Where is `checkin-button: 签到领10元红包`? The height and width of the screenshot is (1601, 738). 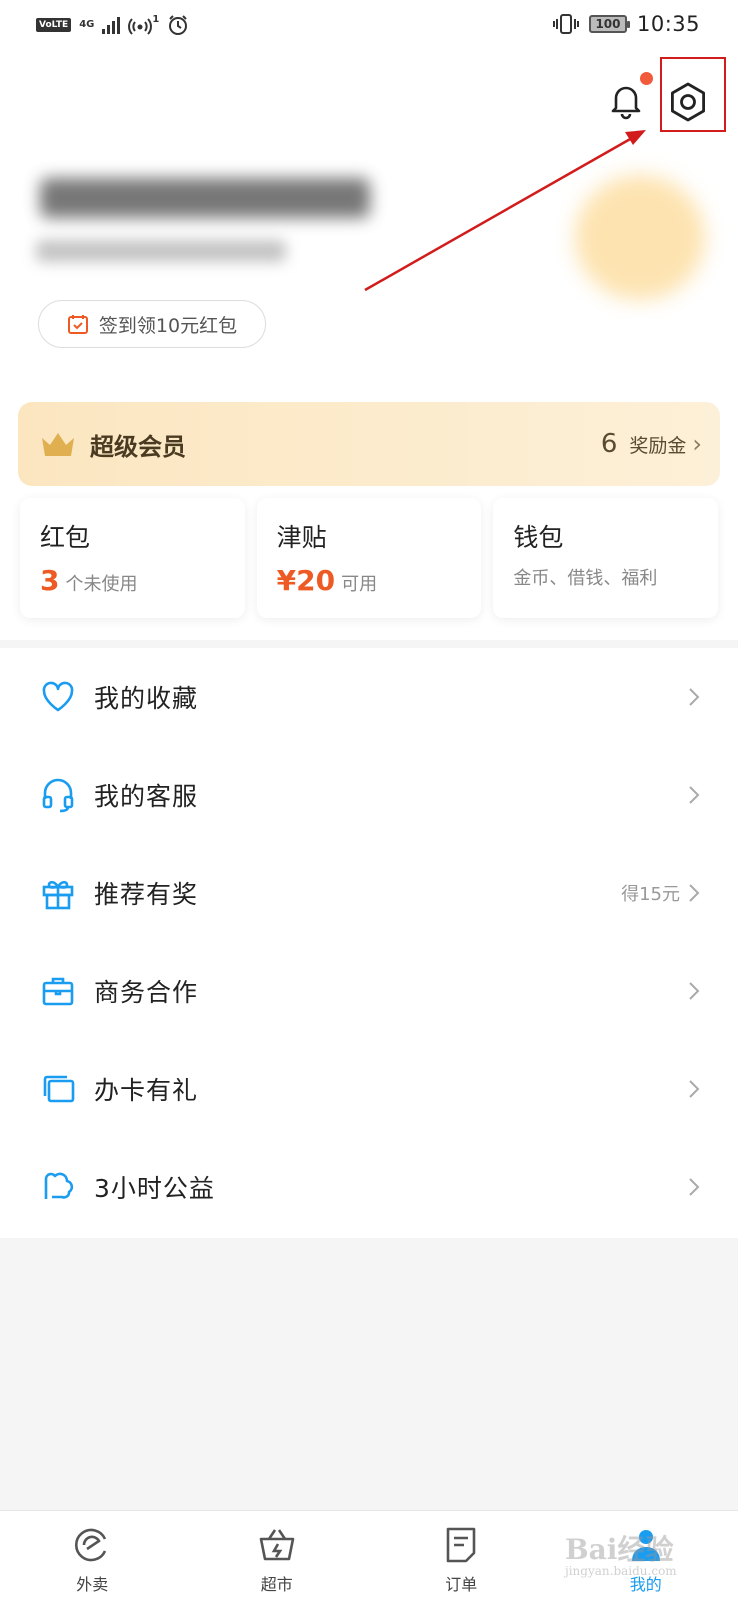
checkin-button: 签到领10元红包 is located at coordinates (152, 324).